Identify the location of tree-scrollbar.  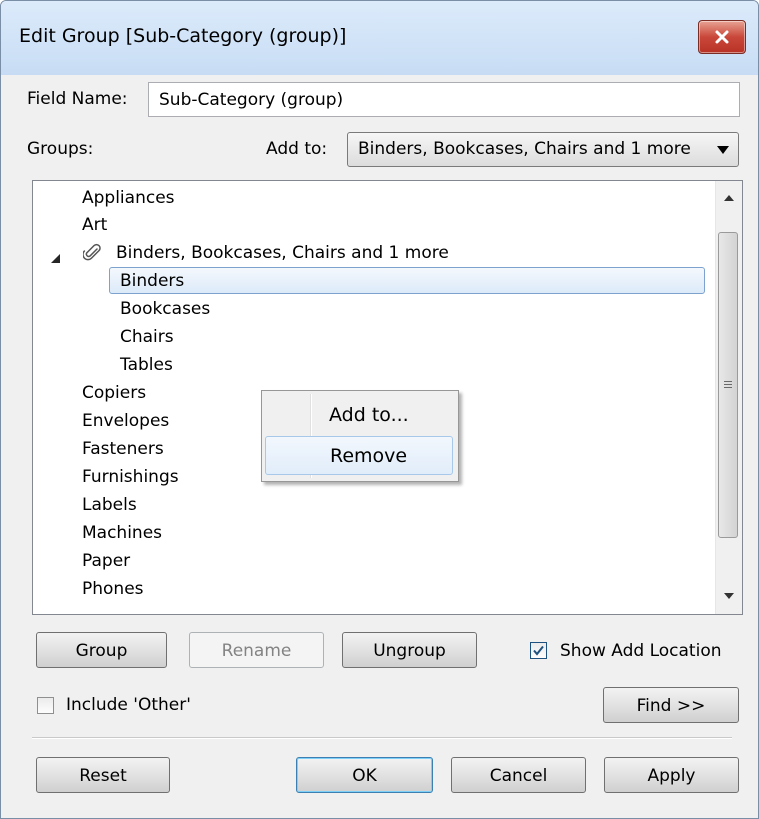
(728, 397).